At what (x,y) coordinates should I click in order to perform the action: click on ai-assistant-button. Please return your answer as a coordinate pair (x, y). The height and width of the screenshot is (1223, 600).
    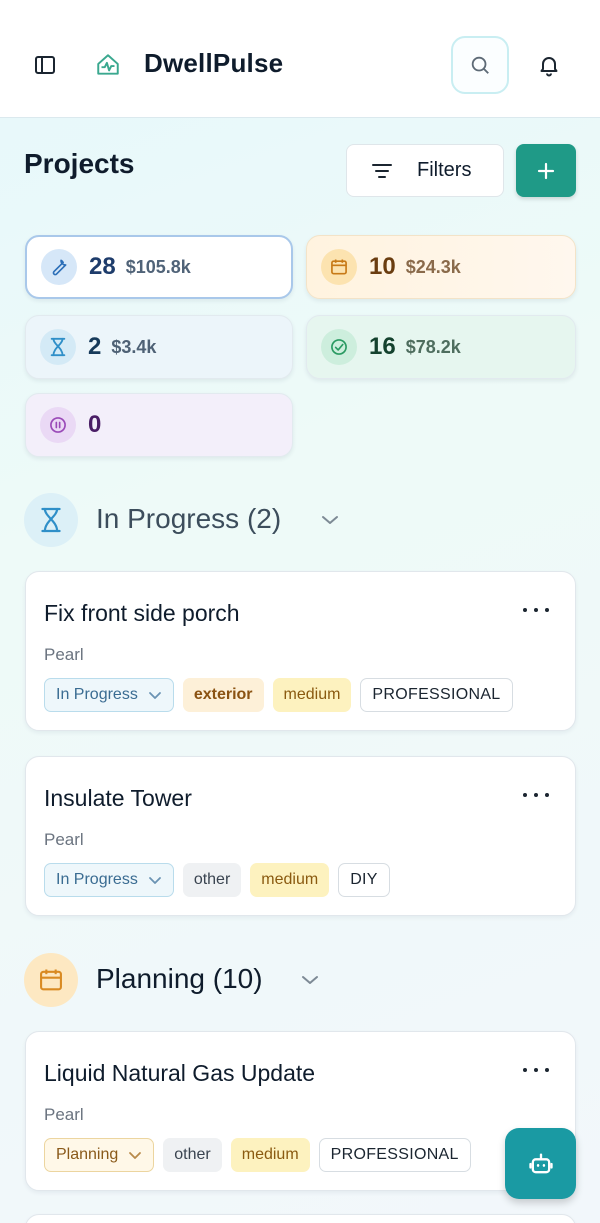
    Looking at the image, I should click on (540, 1163).